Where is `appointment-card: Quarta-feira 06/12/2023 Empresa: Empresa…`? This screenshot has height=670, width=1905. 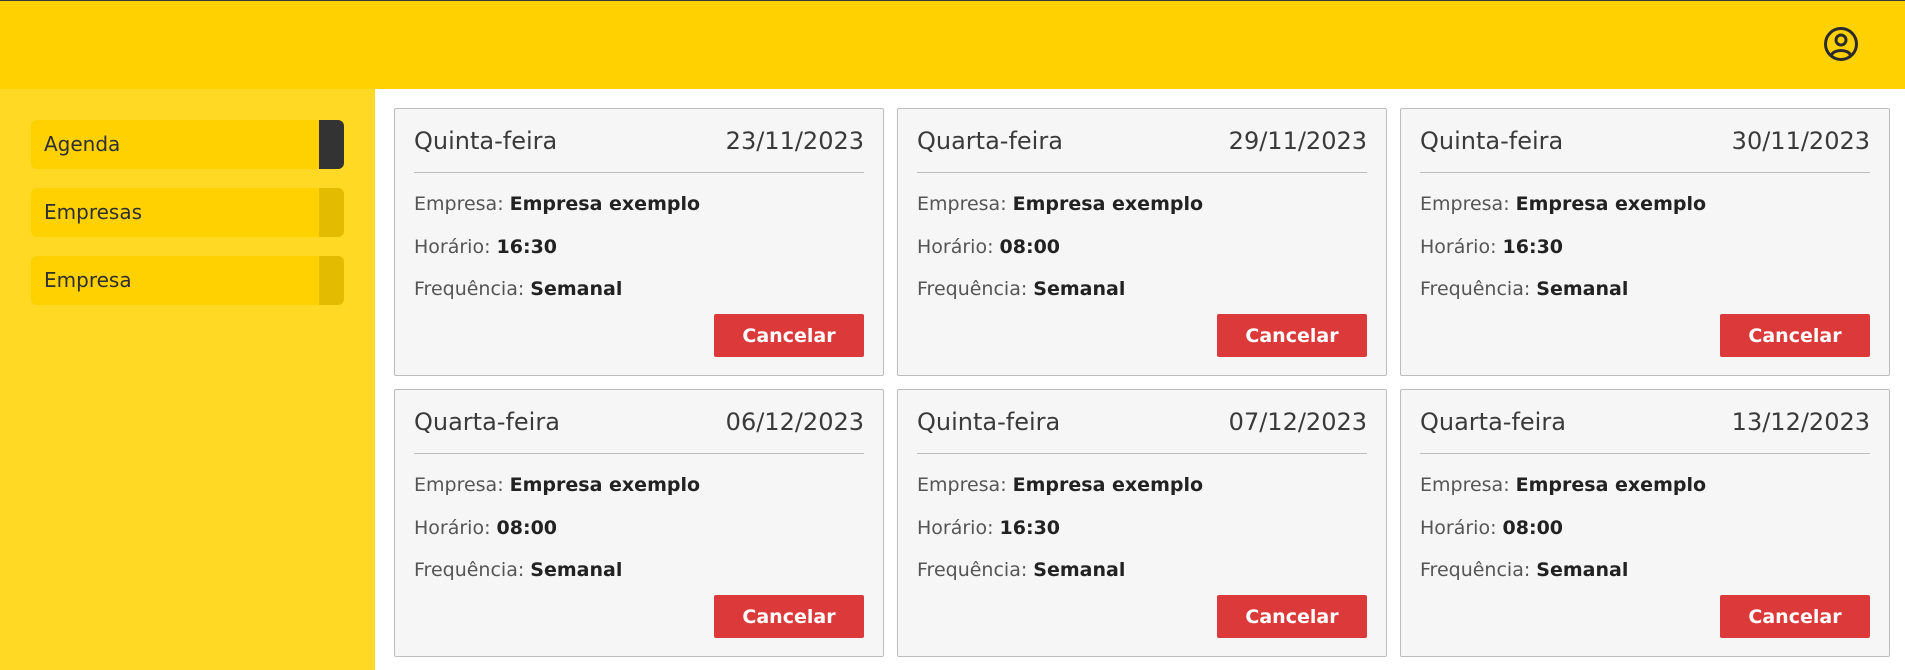 appointment-card: Quarta-feira 06/12/2023 Empresa: Empresa… is located at coordinates (639, 523).